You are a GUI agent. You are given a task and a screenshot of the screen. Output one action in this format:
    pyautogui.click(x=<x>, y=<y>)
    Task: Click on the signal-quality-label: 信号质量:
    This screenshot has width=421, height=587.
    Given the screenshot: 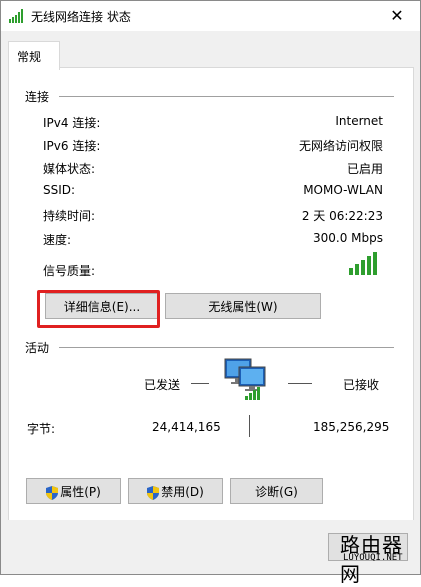 What is the action you would take?
    pyautogui.click(x=69, y=271)
    